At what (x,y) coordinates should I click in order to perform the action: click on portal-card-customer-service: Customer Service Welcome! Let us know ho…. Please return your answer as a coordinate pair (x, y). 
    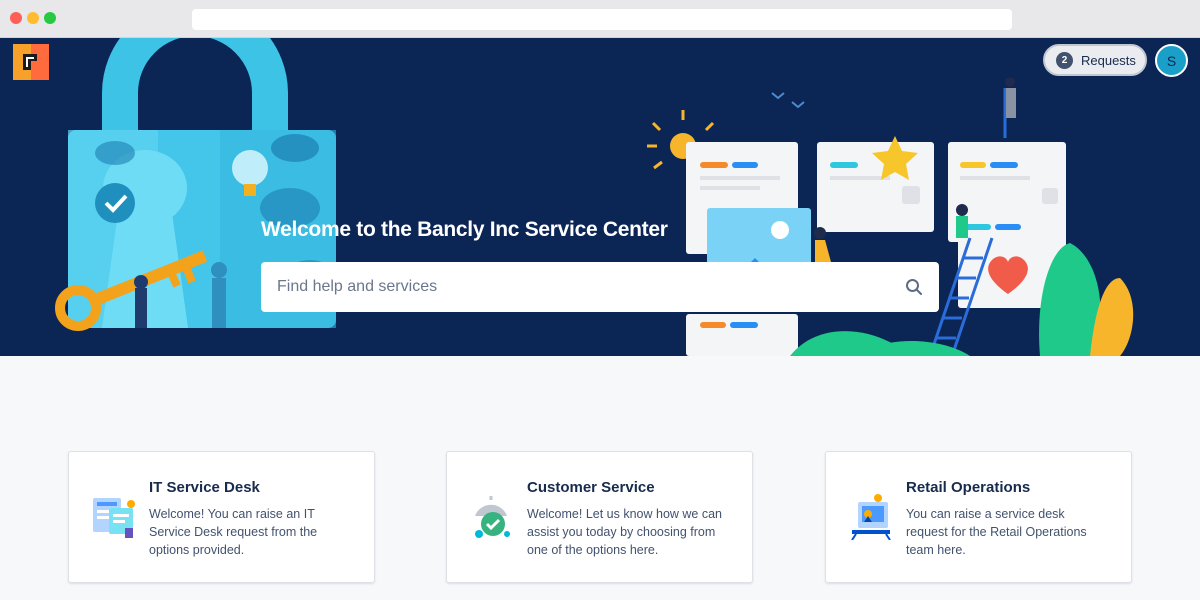
    Looking at the image, I should click on (599, 517).